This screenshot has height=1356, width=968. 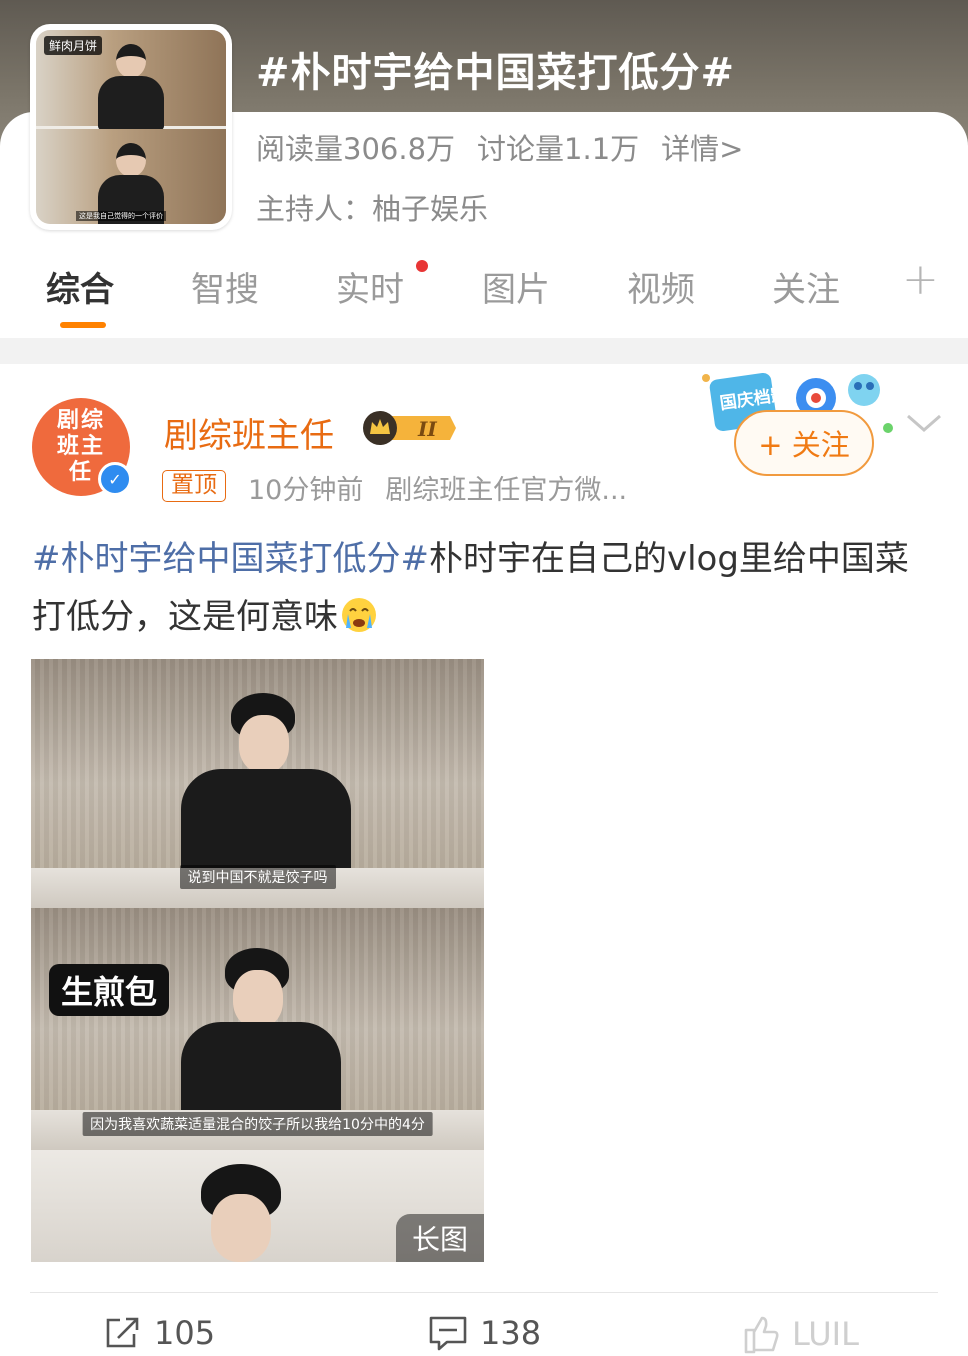 I want to click on post-text: #朴时宇给中国菜打低分#朴时宇在自己的vlog里给中国菜打低分，这是何意味, so click(x=484, y=588).